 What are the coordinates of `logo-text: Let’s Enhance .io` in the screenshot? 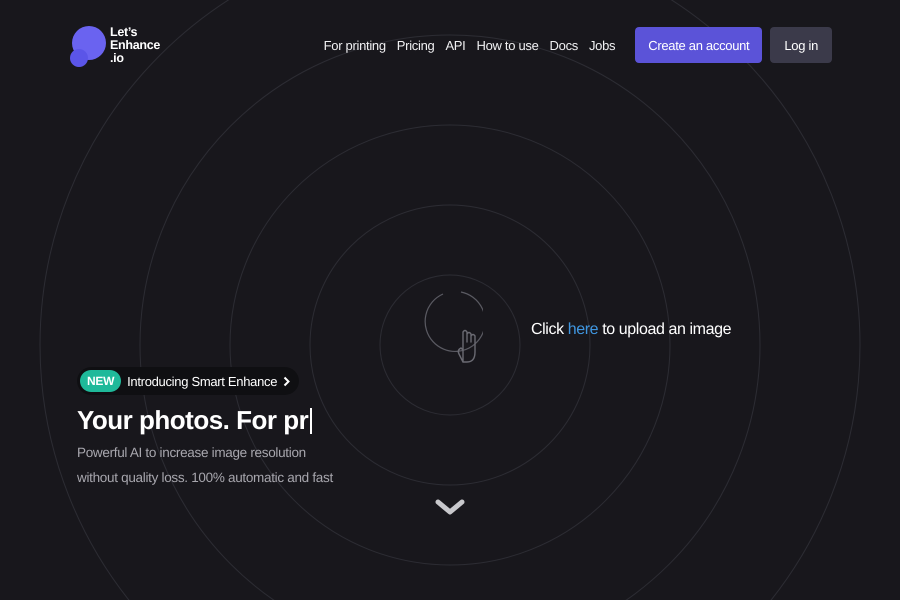 It's located at (135, 45).